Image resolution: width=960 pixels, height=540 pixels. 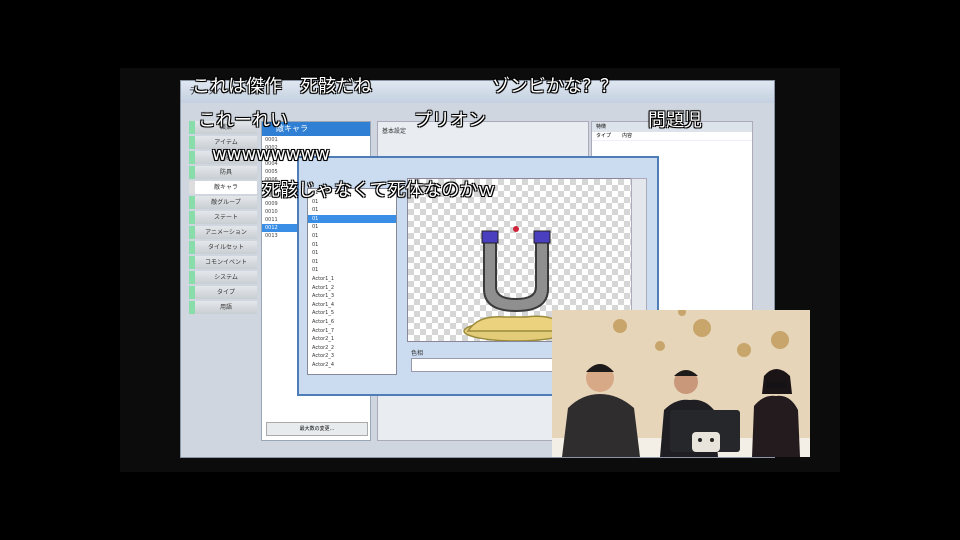 I want to click on danmaku-comment: 問題児, so click(x=675, y=120).